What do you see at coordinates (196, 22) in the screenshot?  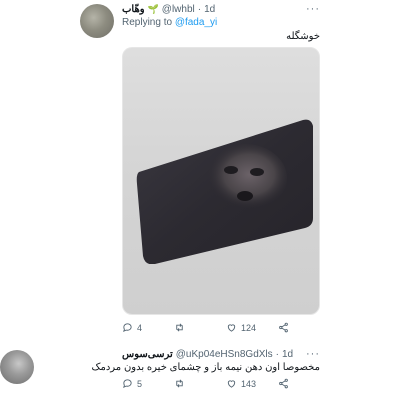 I see `replying-to-handle: @fada_yi` at bounding box center [196, 22].